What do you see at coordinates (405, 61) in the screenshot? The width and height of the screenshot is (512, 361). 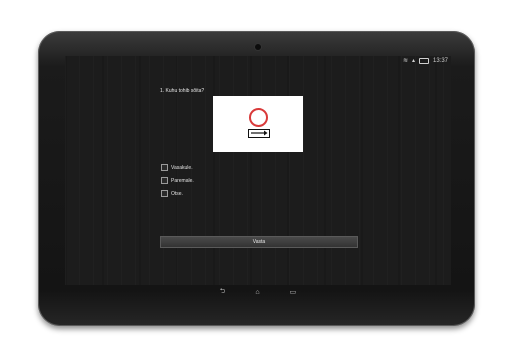 I see `wifi-icon: ≋` at bounding box center [405, 61].